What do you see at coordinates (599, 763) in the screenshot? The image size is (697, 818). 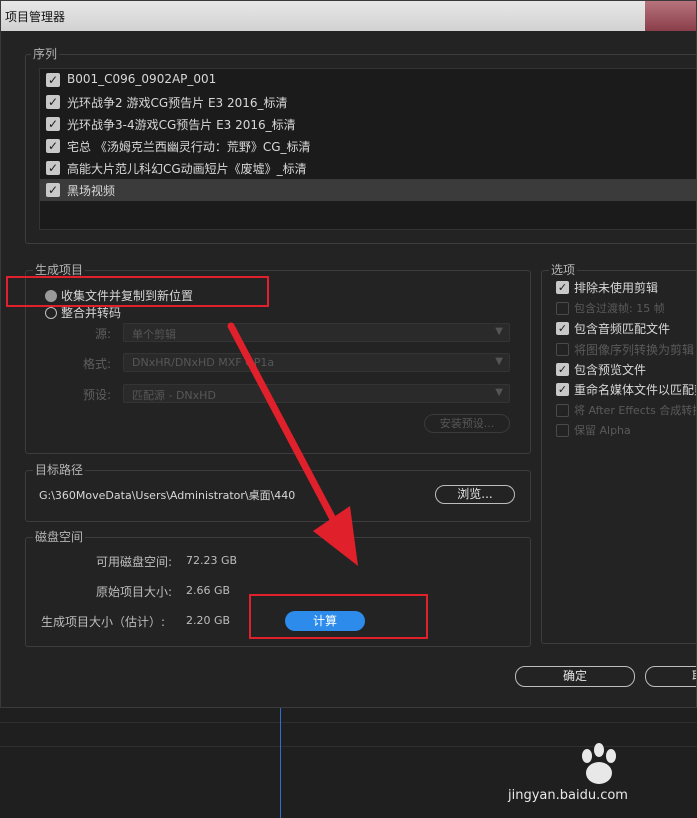 I see `baidu-paw-logo-icon` at bounding box center [599, 763].